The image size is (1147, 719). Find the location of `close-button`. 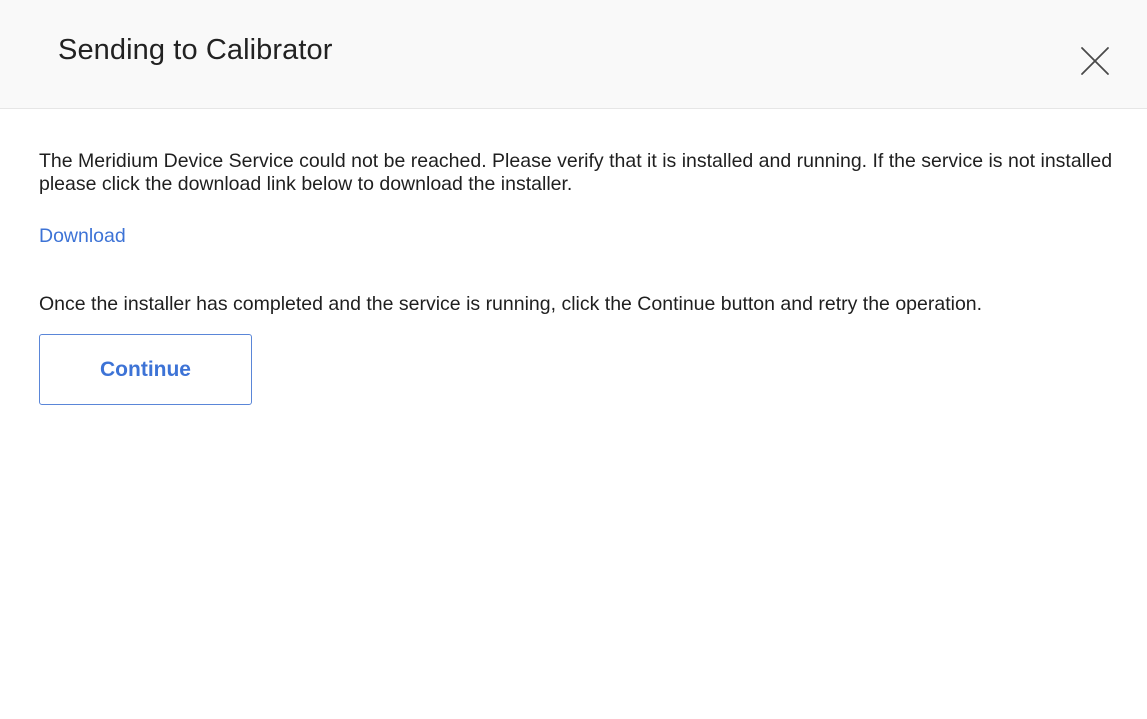

close-button is located at coordinates (1095, 61).